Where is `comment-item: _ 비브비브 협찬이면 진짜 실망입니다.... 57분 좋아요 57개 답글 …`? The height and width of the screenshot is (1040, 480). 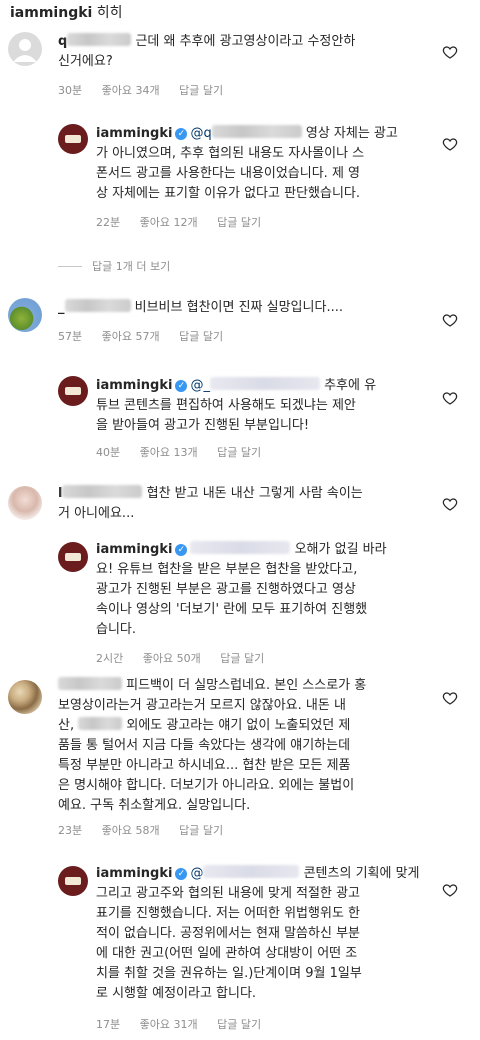
comment-item: _ 비브비브 협찬이면 진짜 실망입니다.... 57분 좋아요 57개 답글 … is located at coordinates (240, 325).